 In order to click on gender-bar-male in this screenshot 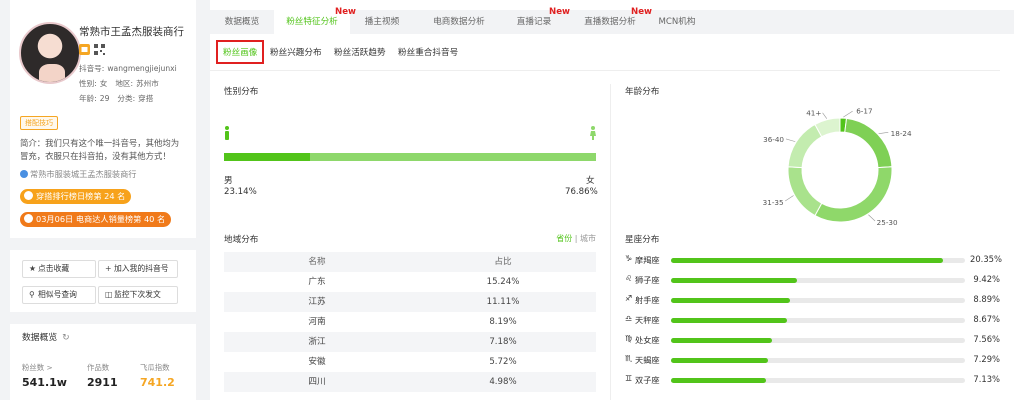, I will do `click(267, 157)`.